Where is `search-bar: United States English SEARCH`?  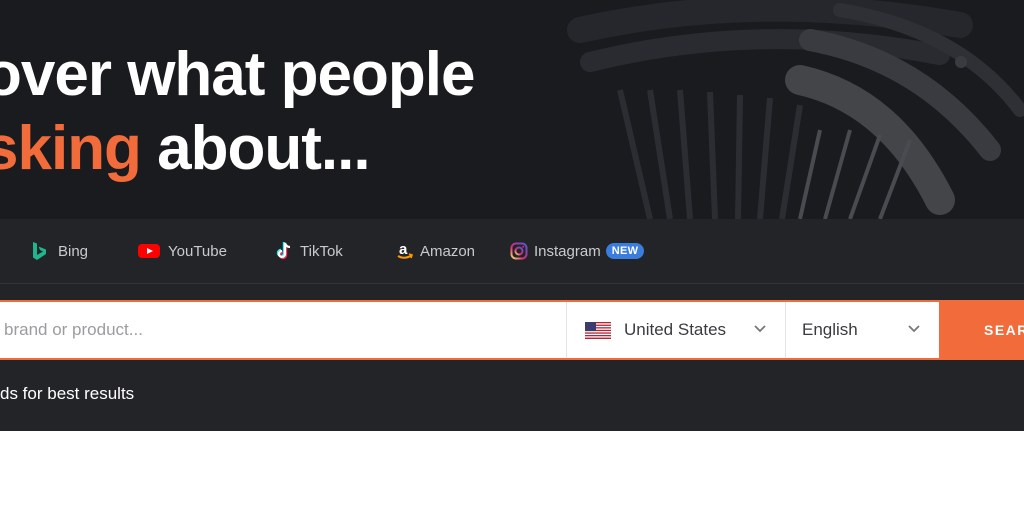
search-bar: United States English SEARCH is located at coordinates (512, 330).